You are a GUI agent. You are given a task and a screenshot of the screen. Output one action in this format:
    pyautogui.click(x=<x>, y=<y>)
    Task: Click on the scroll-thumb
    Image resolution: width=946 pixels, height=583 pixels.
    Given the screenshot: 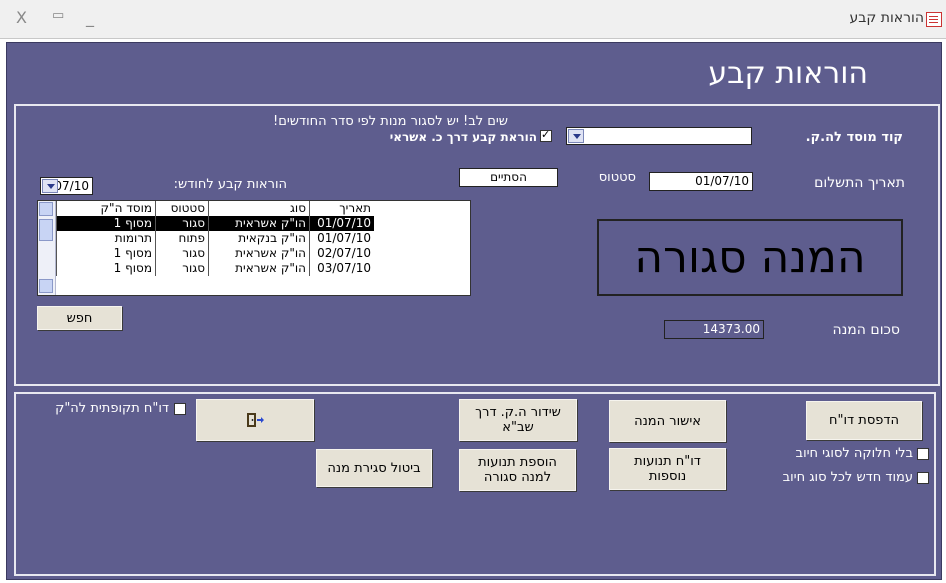 What is the action you would take?
    pyautogui.click(x=46, y=230)
    